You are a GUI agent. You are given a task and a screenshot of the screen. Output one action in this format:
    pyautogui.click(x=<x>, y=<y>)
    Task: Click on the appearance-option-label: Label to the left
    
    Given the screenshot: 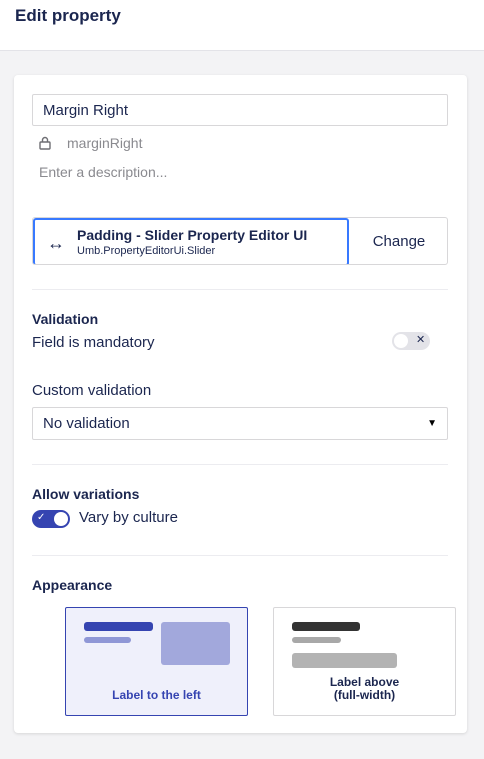 What is the action you would take?
    pyautogui.click(x=156, y=695)
    